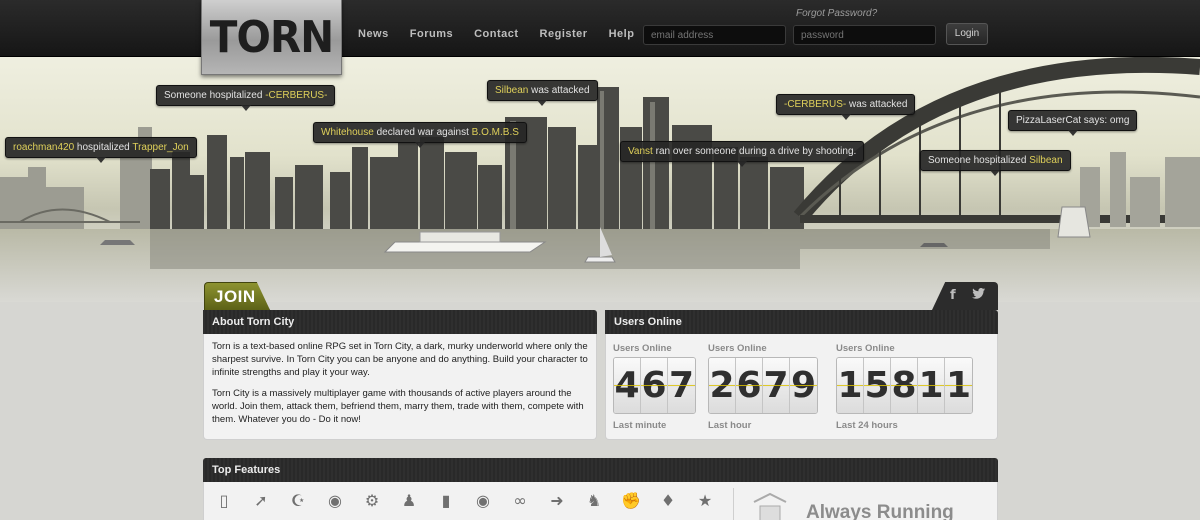 Image resolution: width=1200 pixels, height=520 pixels. I want to click on nav-register: Register, so click(564, 34).